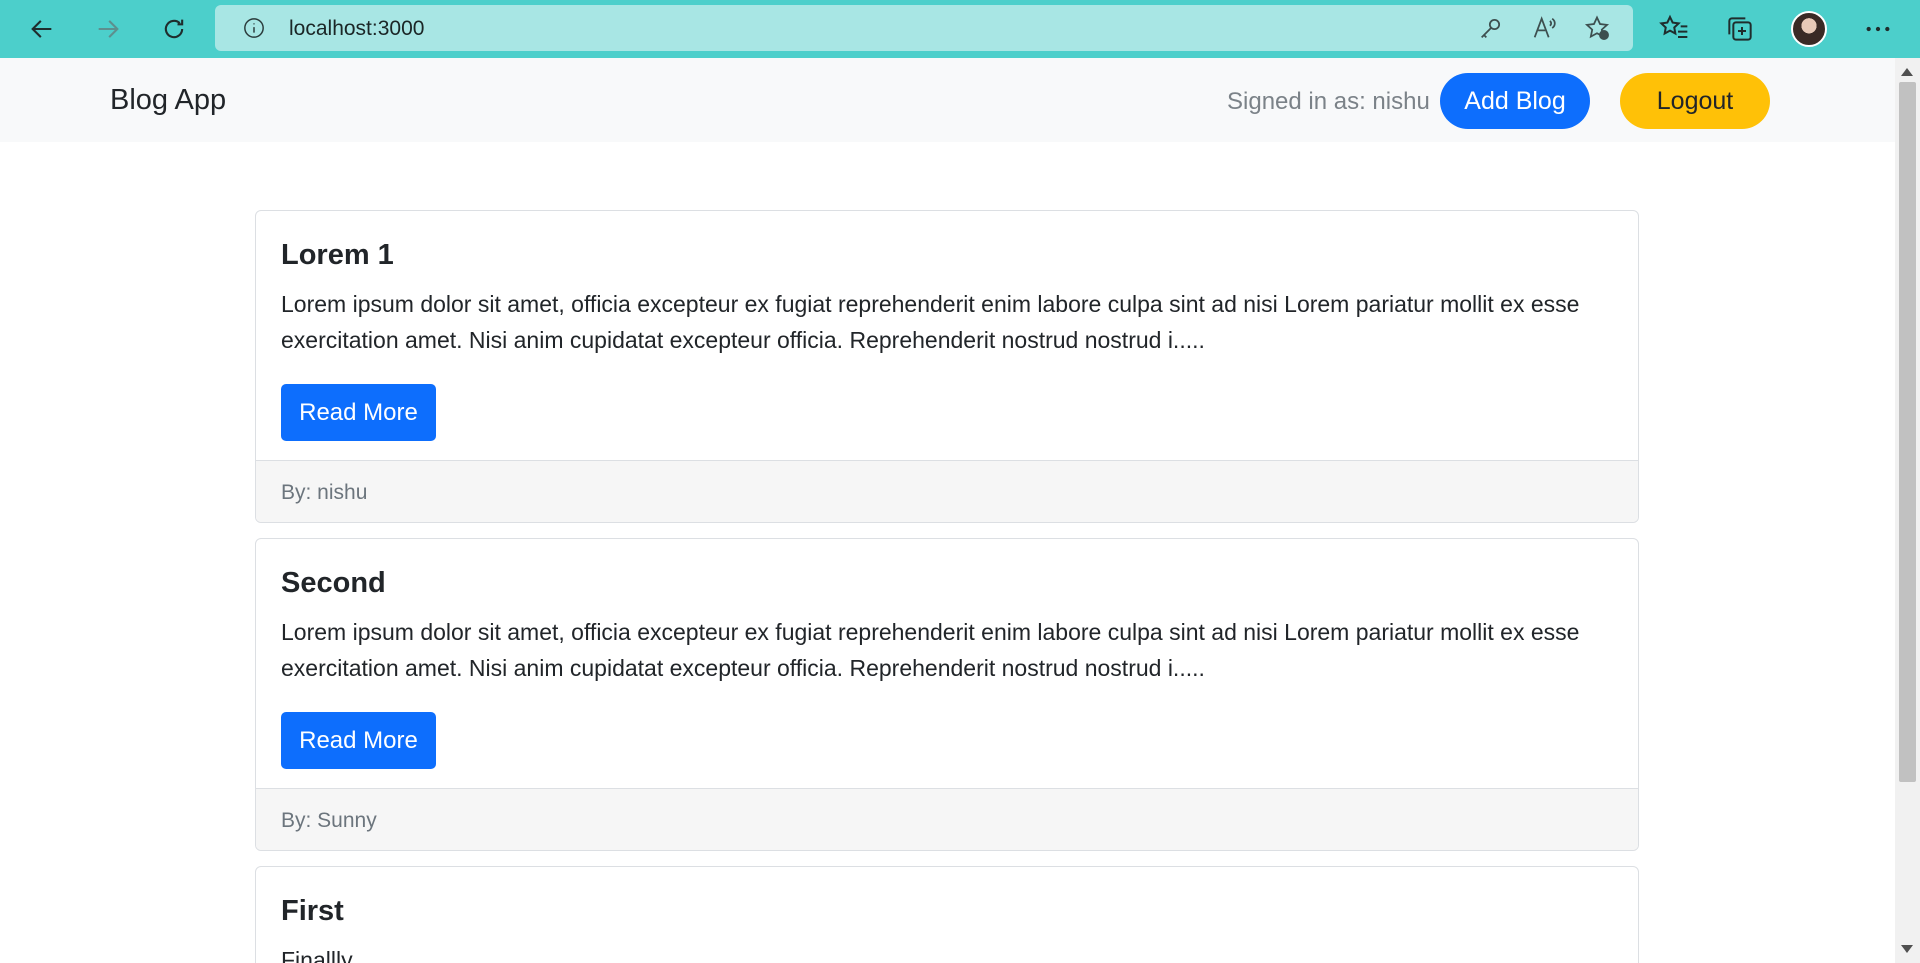 The image size is (1920, 963). I want to click on refresh-icon, so click(174, 29).